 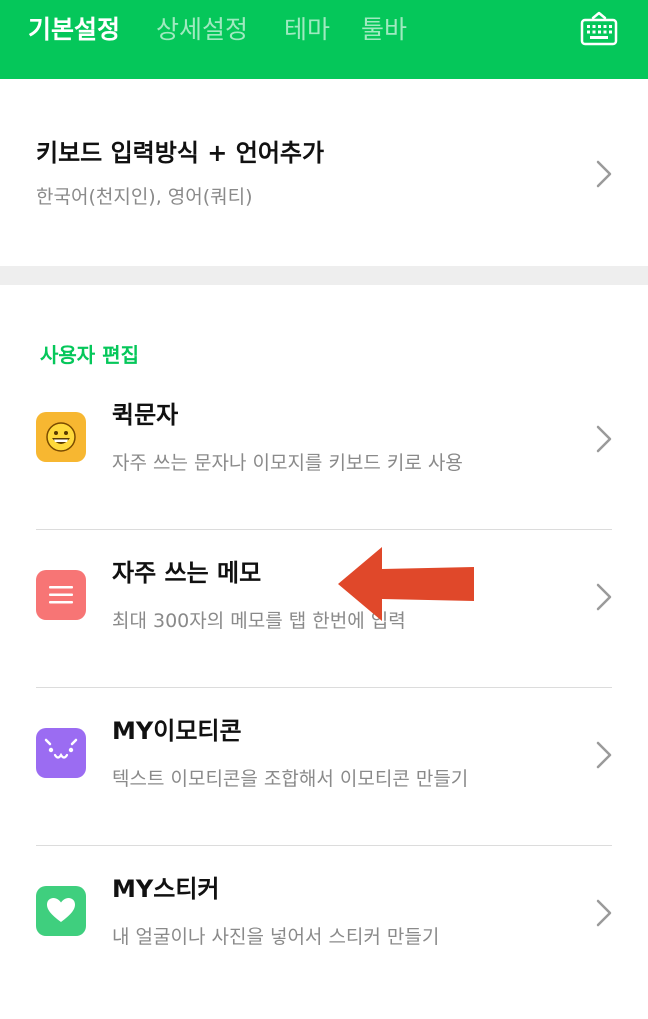 What do you see at coordinates (202, 30) in the screenshot?
I see `tab-detail-settings: 상세설정` at bounding box center [202, 30].